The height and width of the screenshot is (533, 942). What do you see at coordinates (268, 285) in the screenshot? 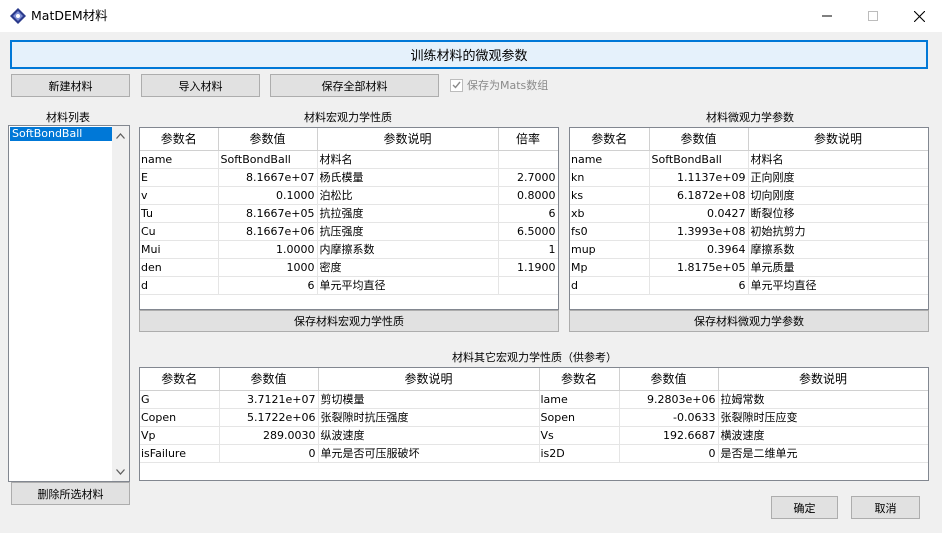
I see `param-value-cell: 6` at bounding box center [268, 285].